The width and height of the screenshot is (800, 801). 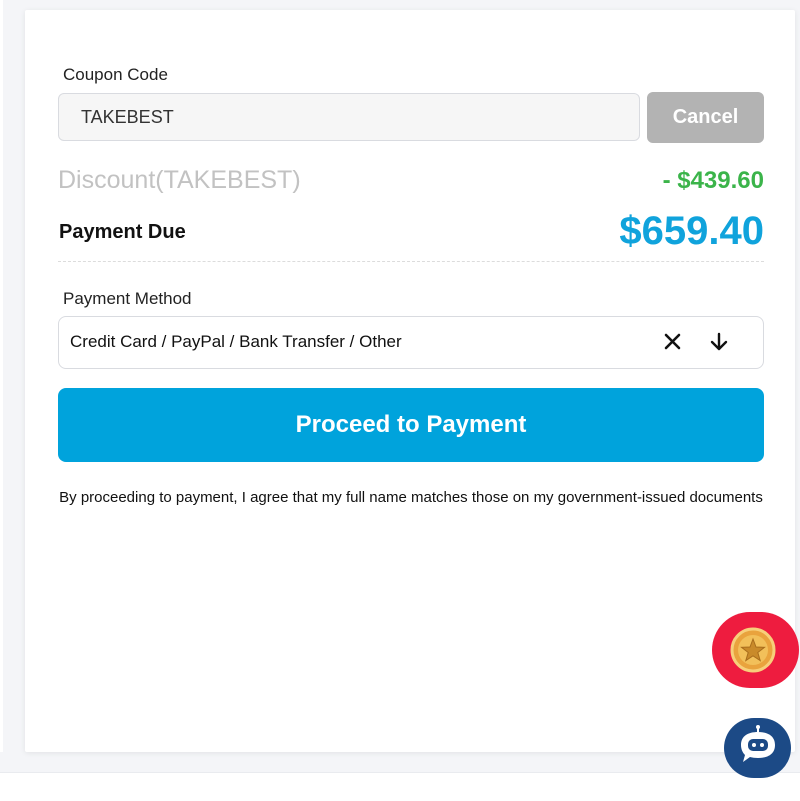 What do you see at coordinates (122, 232) in the screenshot?
I see `payment-due-label: Payment Due` at bounding box center [122, 232].